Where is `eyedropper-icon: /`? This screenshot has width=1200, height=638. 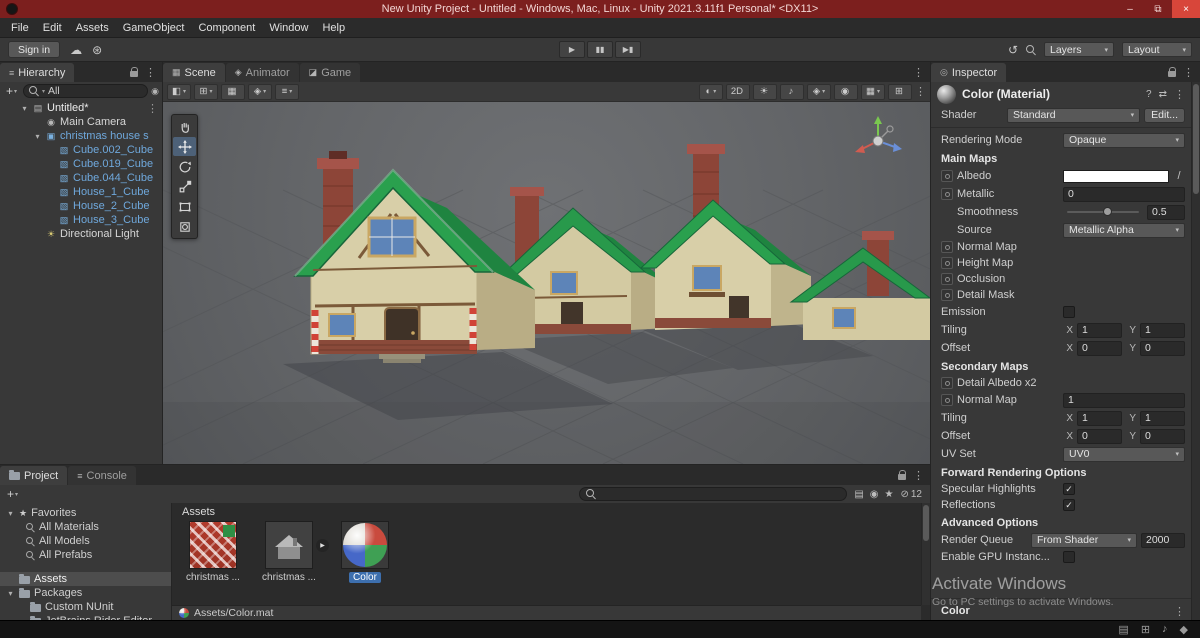 eyedropper-icon: / is located at coordinates (1179, 176).